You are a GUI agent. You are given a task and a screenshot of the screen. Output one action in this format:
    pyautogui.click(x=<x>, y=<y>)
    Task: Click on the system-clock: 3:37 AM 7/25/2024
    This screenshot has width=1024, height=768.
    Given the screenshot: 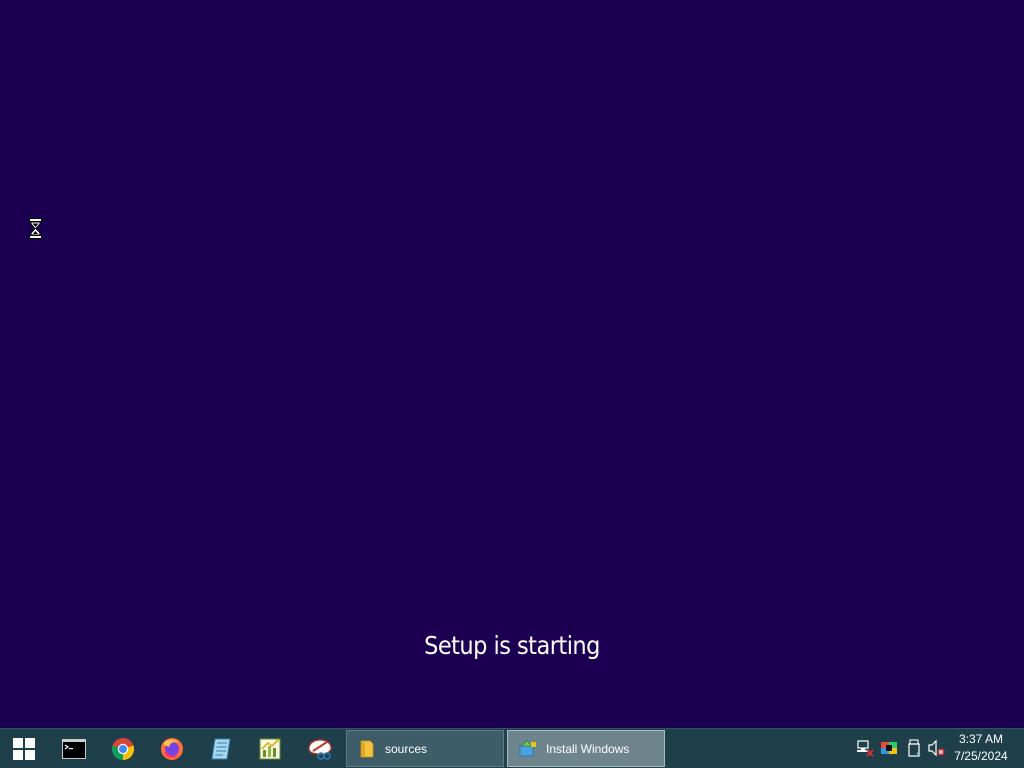 What is the action you would take?
    pyautogui.click(x=981, y=748)
    